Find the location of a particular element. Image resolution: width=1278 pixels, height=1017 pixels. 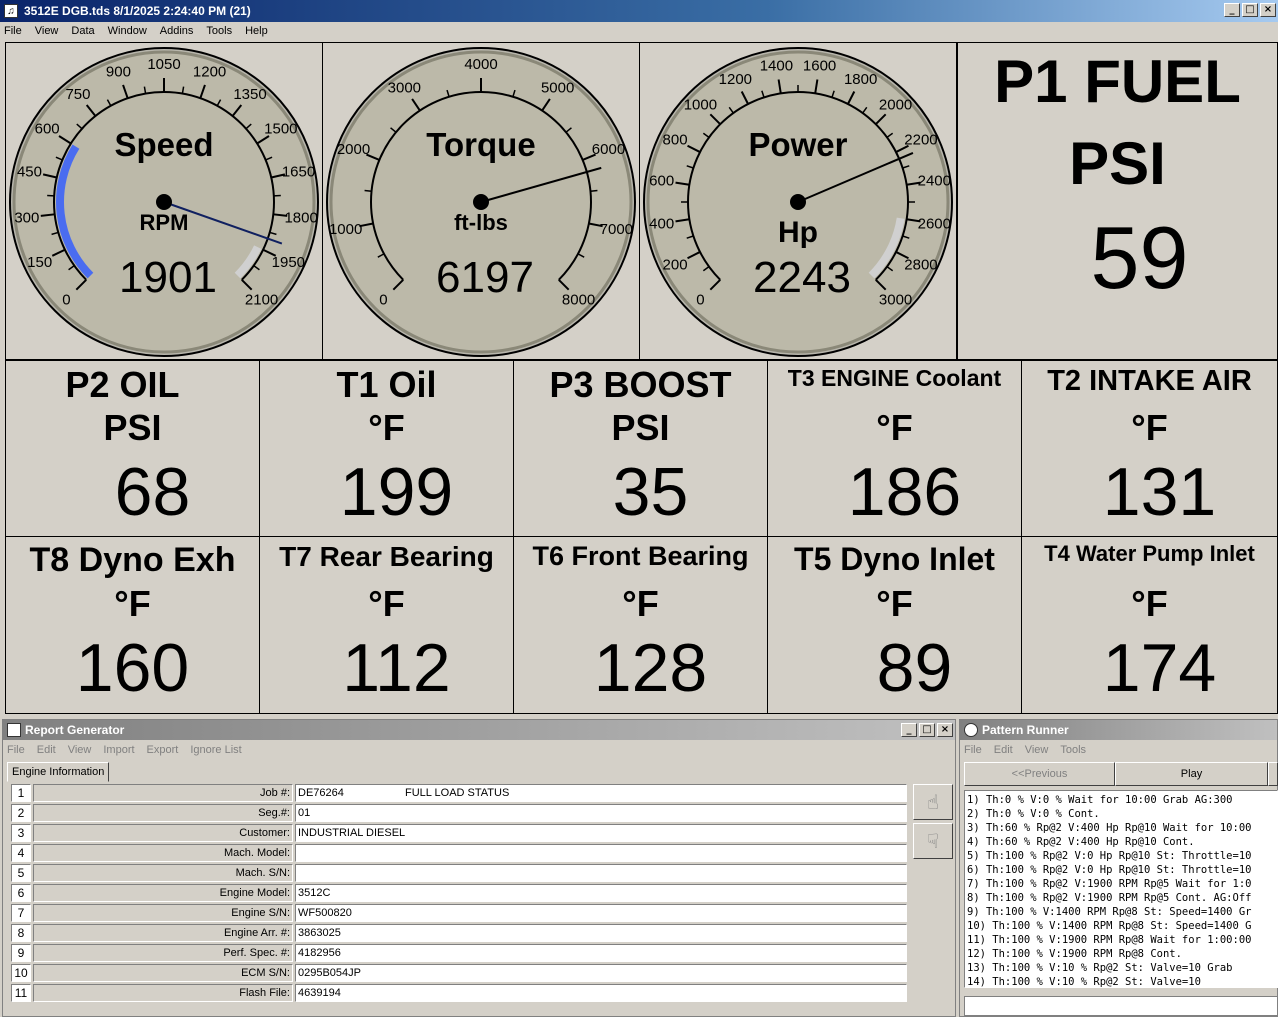

list-item: 14) Th:100 % V:10 % Rp@2 St: Valve=10 is located at coordinates (1122, 981).